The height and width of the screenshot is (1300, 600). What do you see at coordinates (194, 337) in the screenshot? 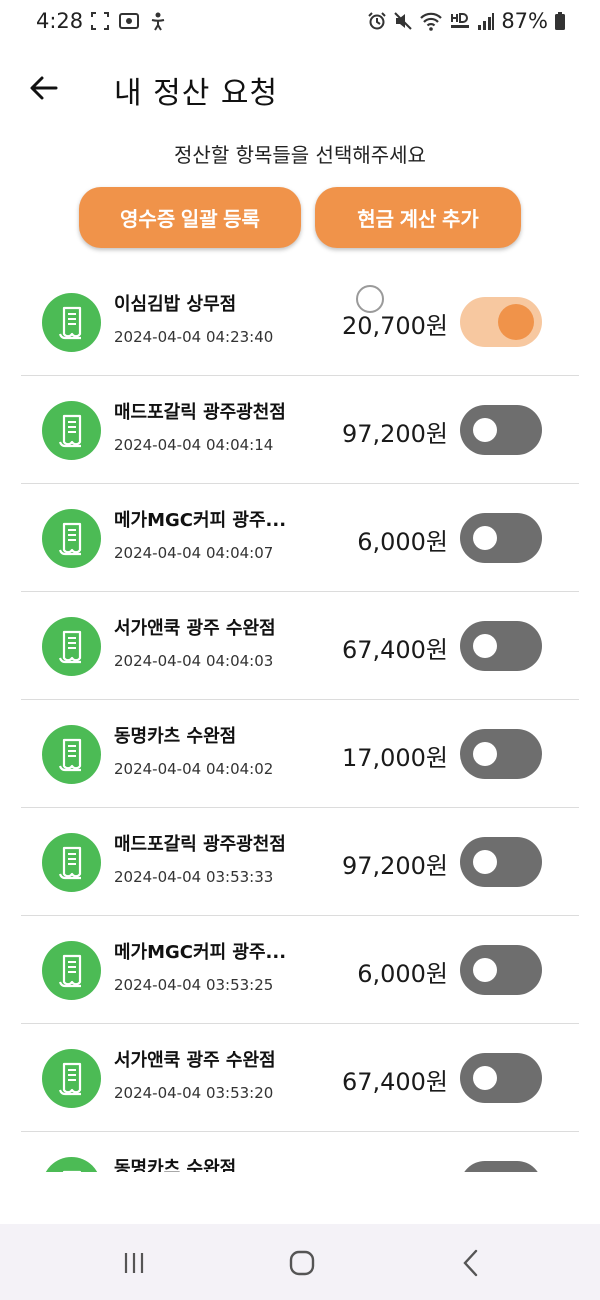
I see `transaction-datetime: 2024-04-04 04:23:40` at bounding box center [194, 337].